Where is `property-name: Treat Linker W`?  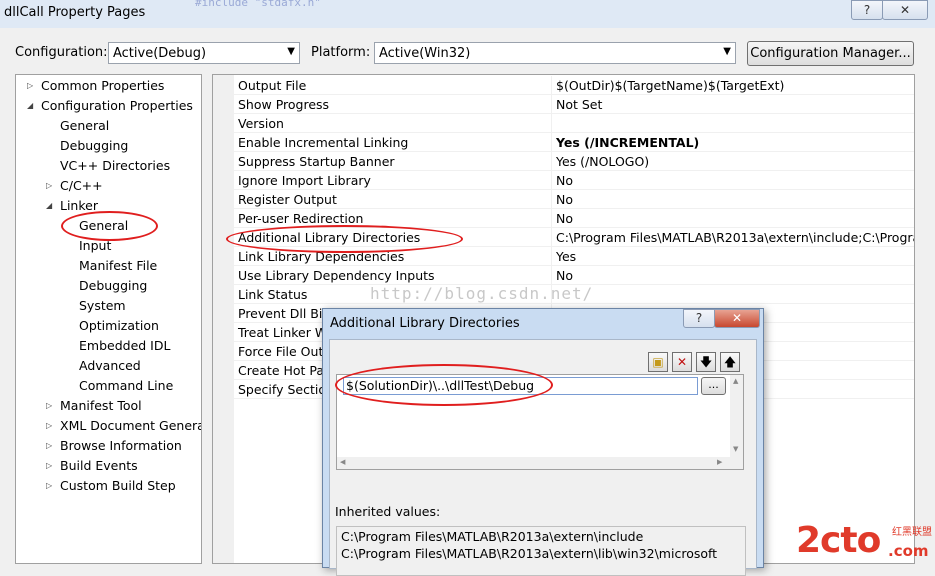 property-name: Treat Linker W is located at coordinates (283, 332).